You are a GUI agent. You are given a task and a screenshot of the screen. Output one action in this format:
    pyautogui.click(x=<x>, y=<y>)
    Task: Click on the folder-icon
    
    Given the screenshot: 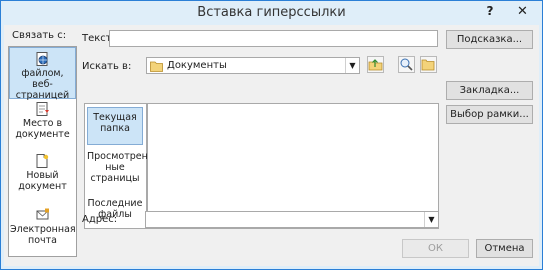 What is the action you would take?
    pyautogui.click(x=156, y=66)
    